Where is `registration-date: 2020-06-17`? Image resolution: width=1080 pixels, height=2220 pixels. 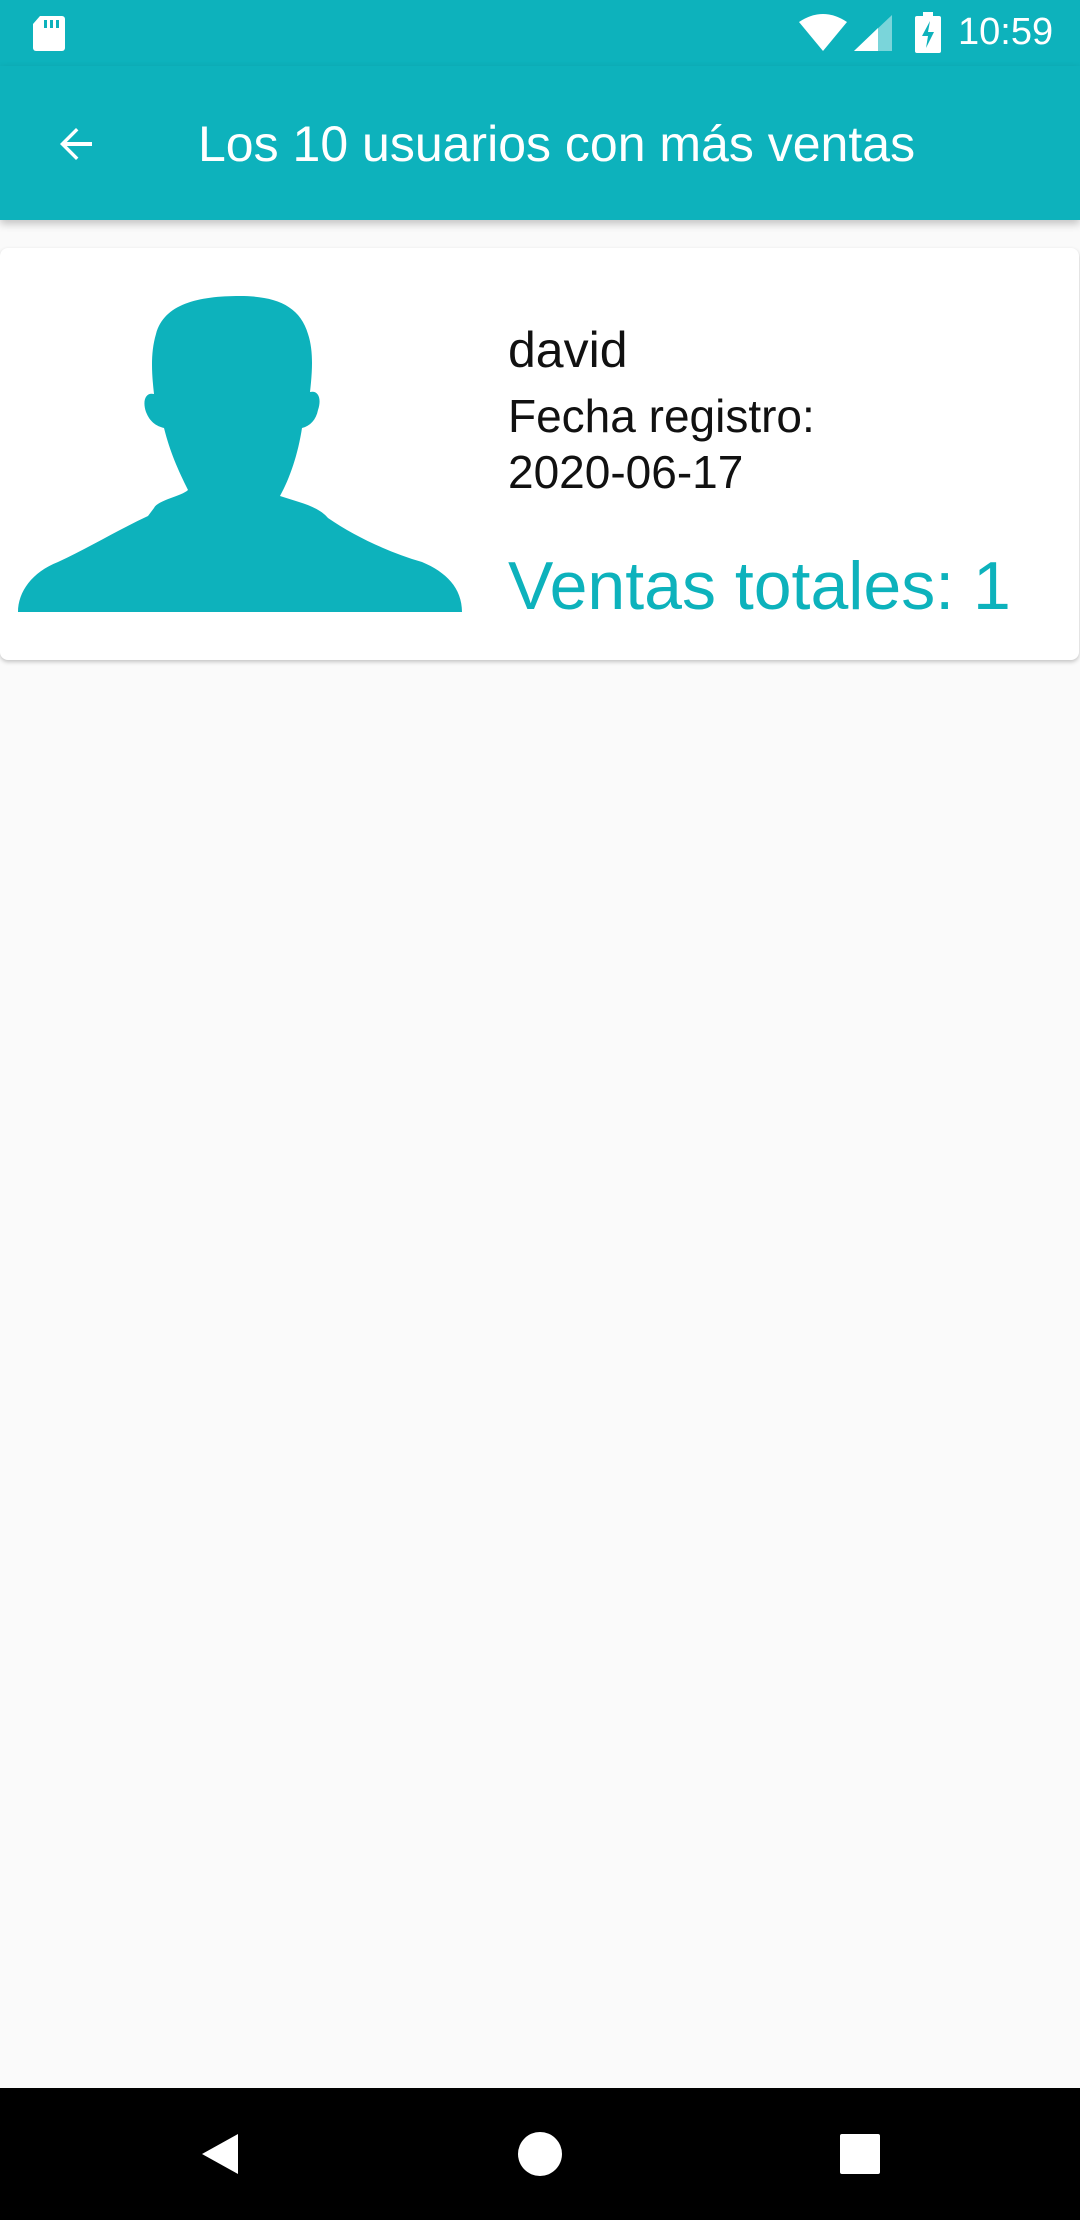
registration-date: 2020-06-17 is located at coordinates (626, 472).